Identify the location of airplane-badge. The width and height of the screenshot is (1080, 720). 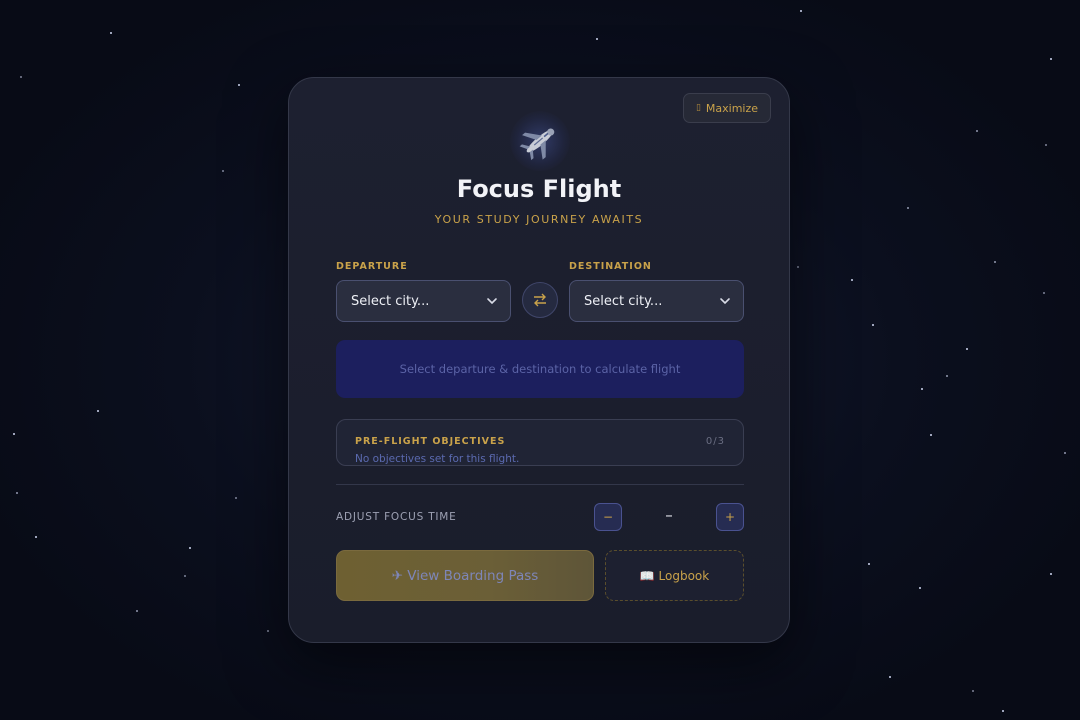
(540, 141).